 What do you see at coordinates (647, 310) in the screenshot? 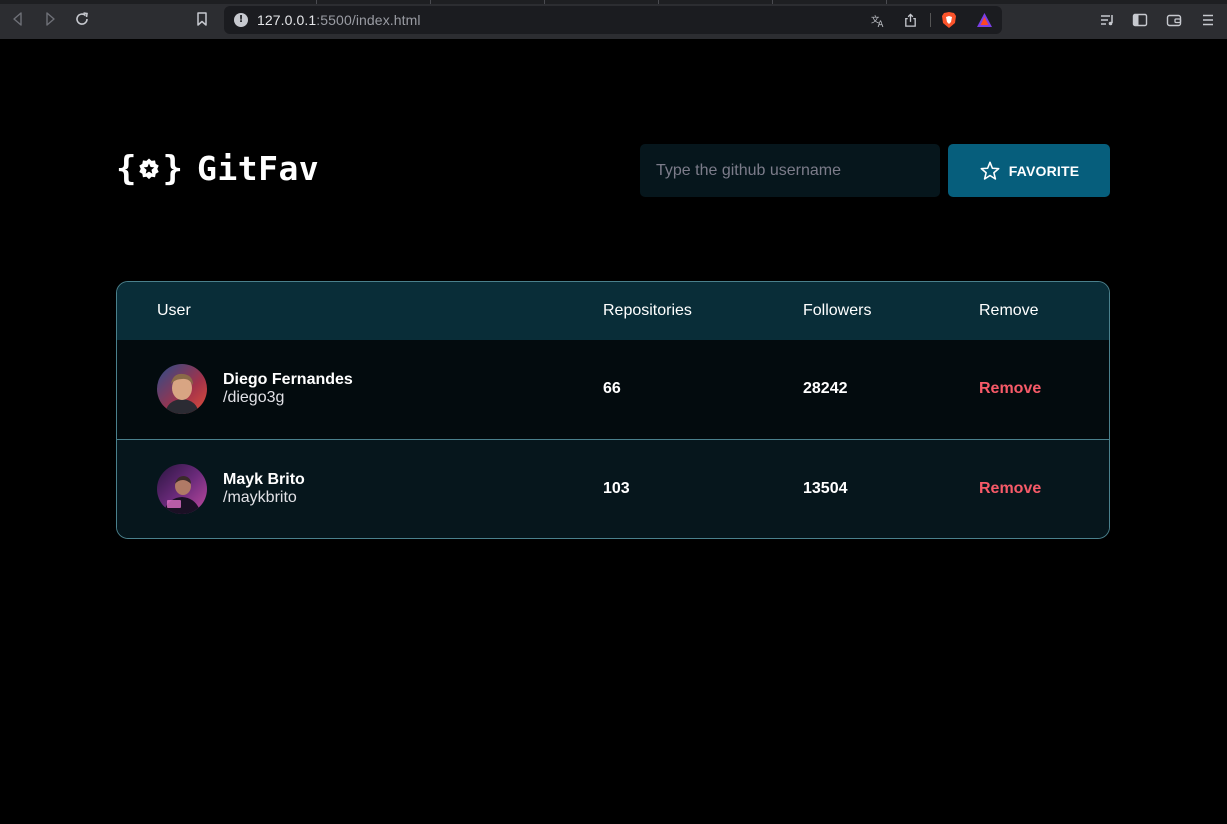
I see `header-repositories: Repositories` at bounding box center [647, 310].